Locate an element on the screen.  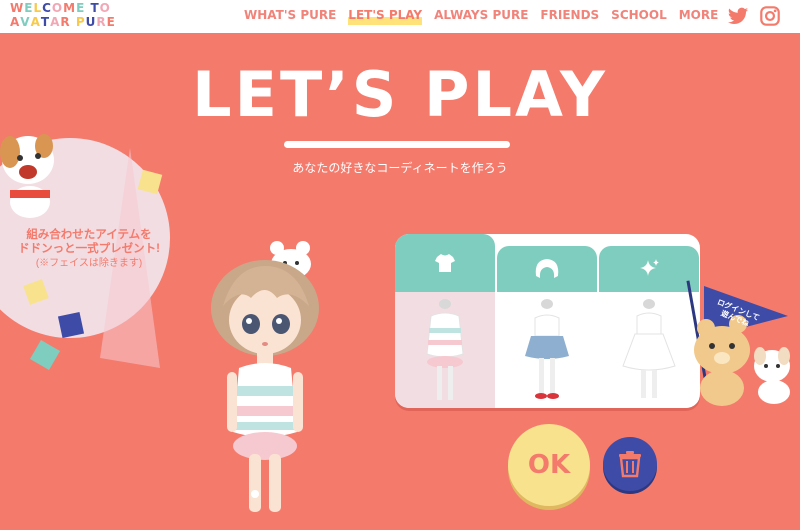
trash-button is located at coordinates (630, 464).